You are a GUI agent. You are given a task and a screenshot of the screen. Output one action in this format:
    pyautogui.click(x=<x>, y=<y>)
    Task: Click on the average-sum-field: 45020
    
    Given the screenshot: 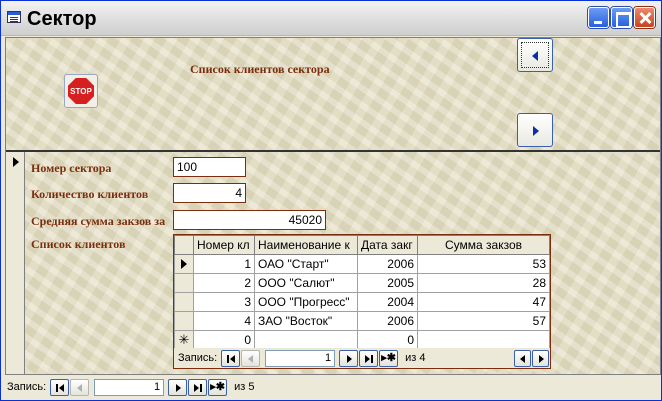 What is the action you would take?
    pyautogui.click(x=249, y=220)
    